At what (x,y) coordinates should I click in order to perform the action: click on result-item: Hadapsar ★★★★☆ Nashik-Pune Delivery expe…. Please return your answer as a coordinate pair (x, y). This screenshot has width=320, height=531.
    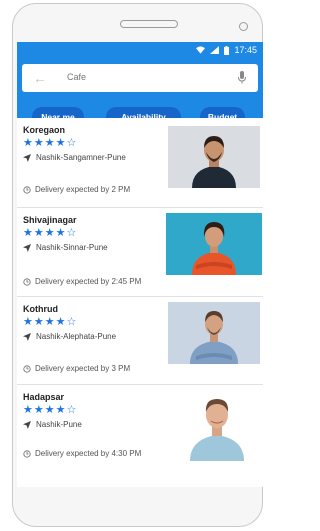
    Looking at the image, I should click on (140, 430).